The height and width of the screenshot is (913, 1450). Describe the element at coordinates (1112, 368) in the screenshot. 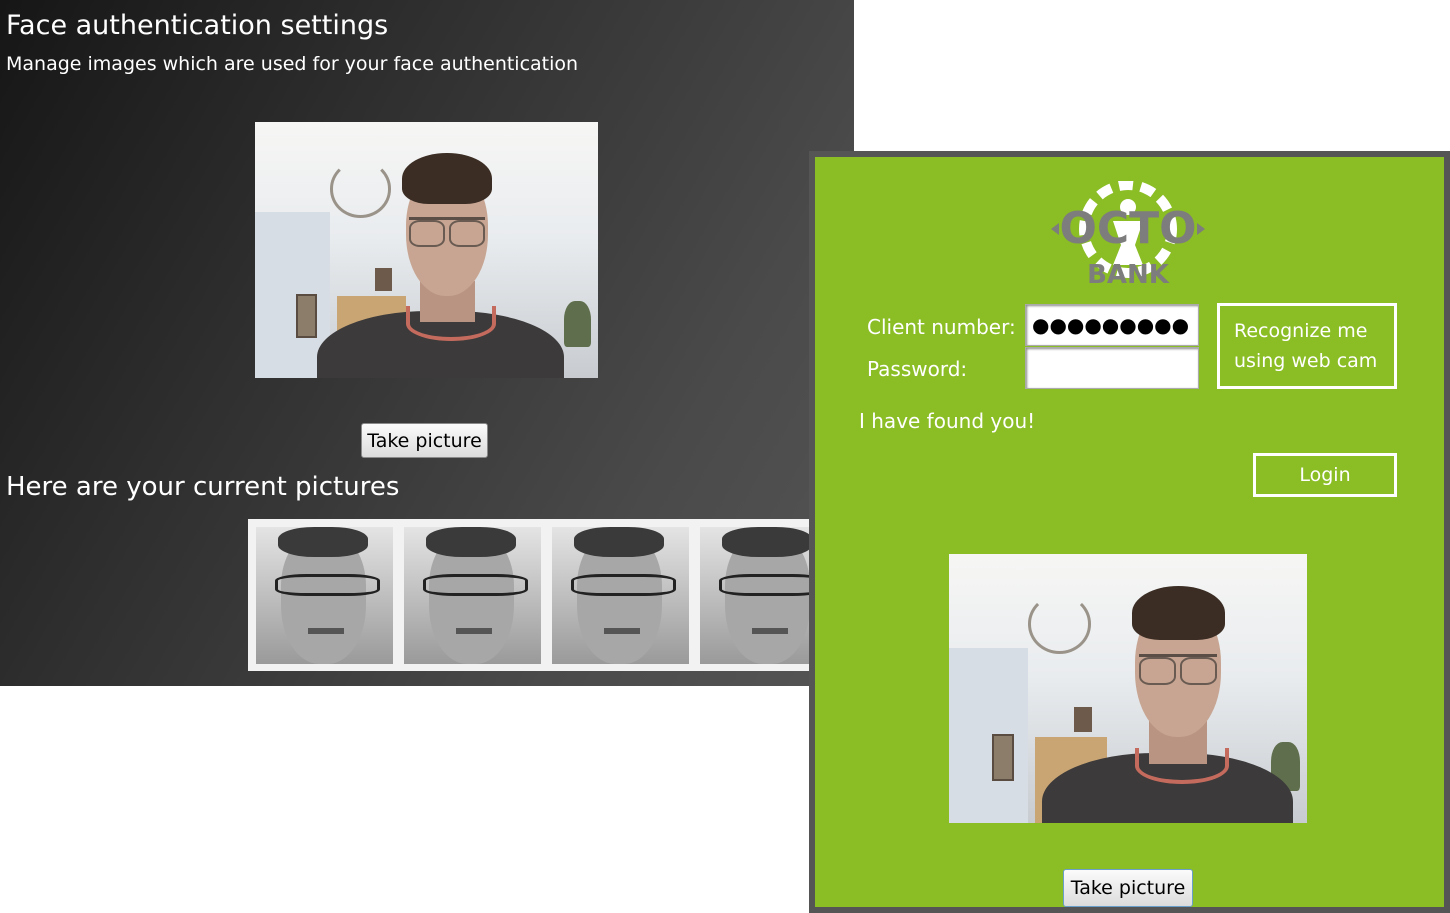

I see `password-input` at that location.